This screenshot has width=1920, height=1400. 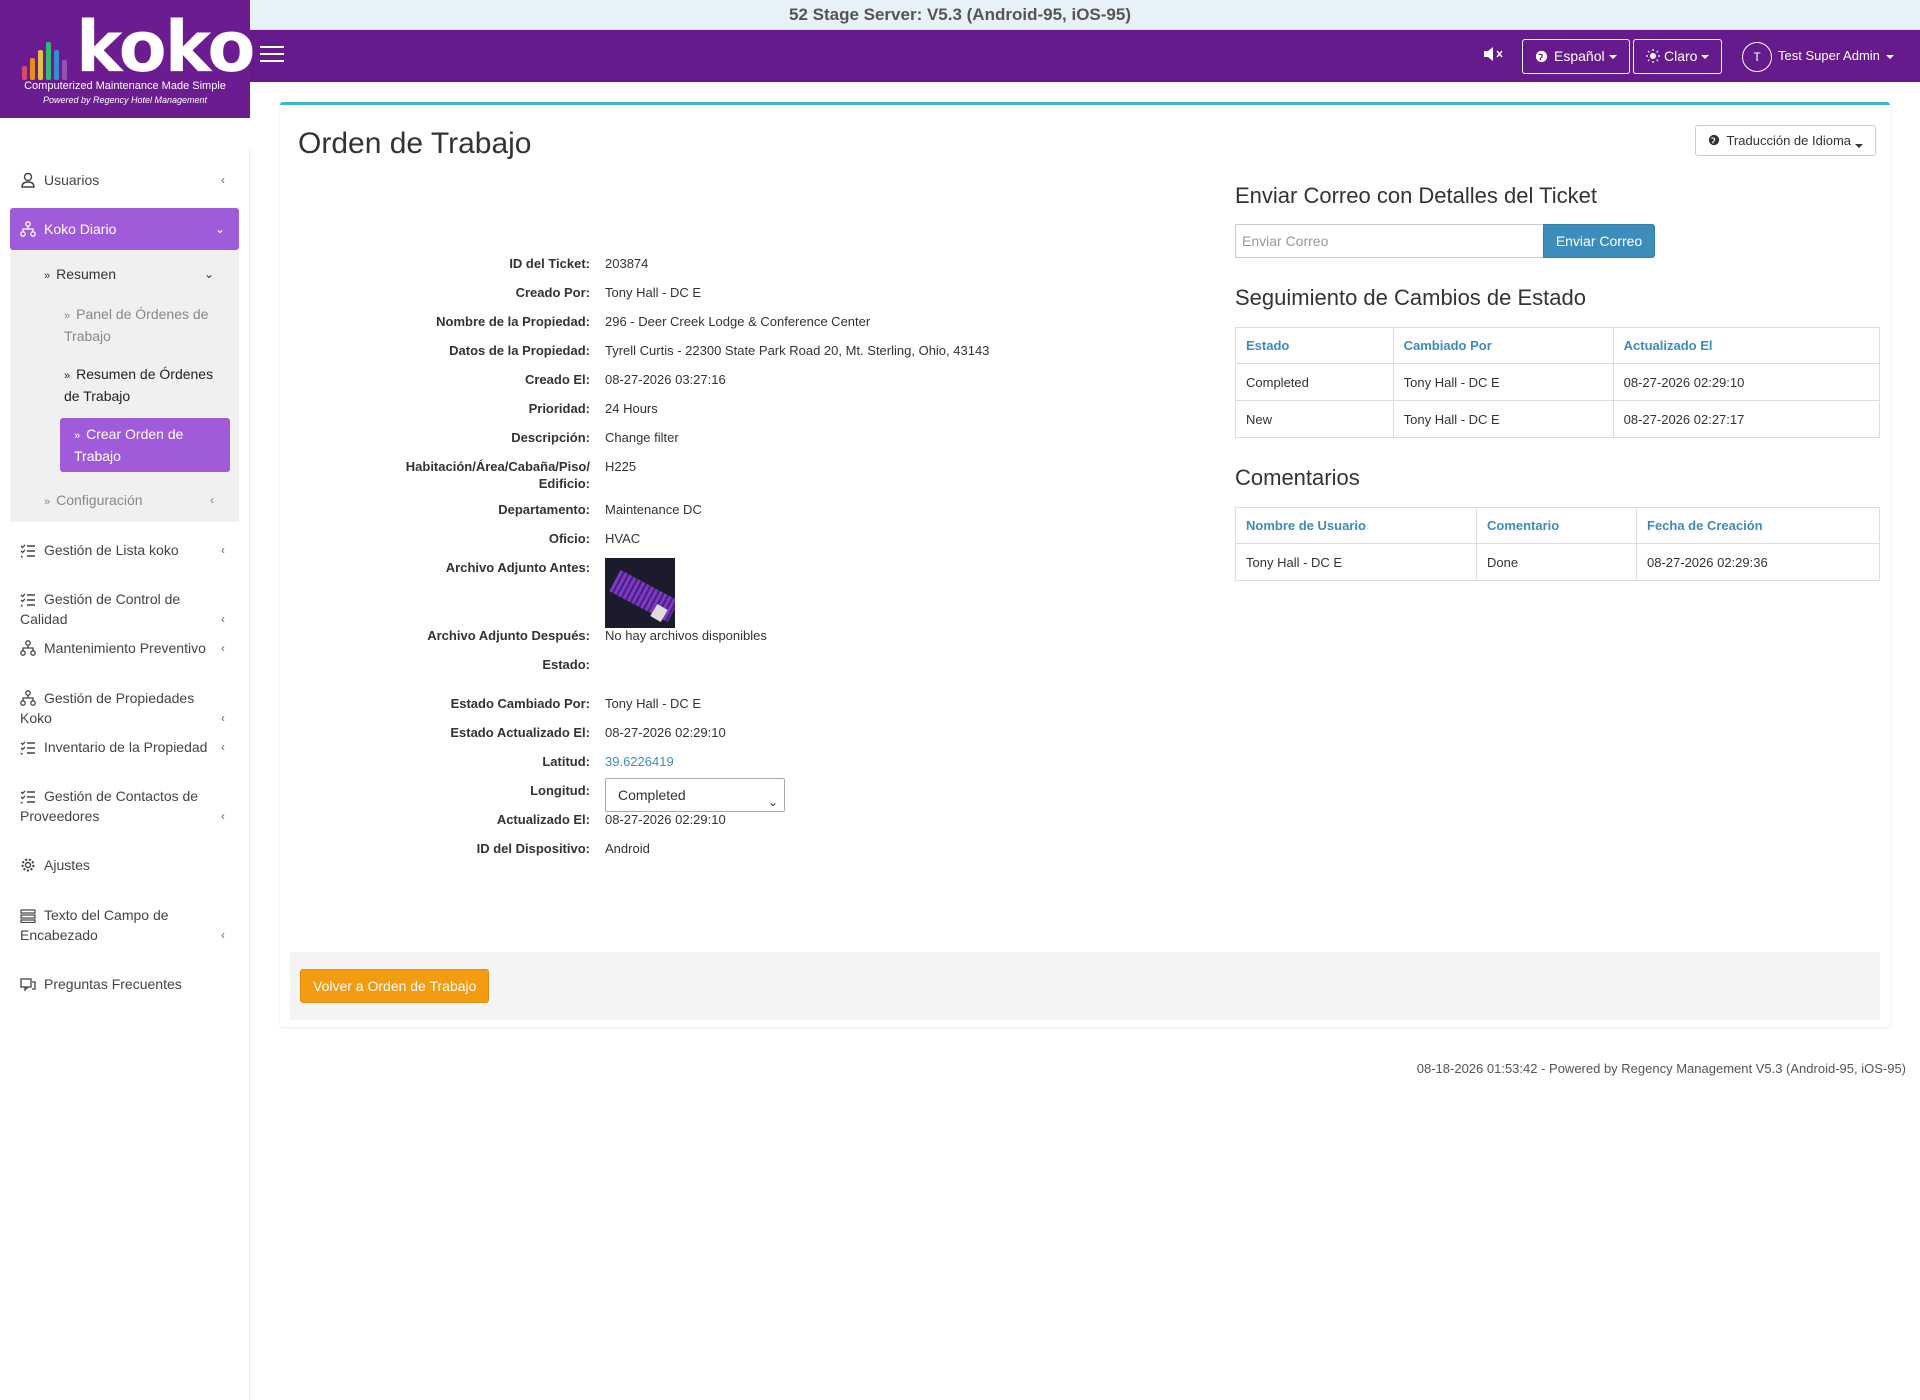 What do you see at coordinates (695, 795) in the screenshot?
I see `status-select: Completed ⌄` at bounding box center [695, 795].